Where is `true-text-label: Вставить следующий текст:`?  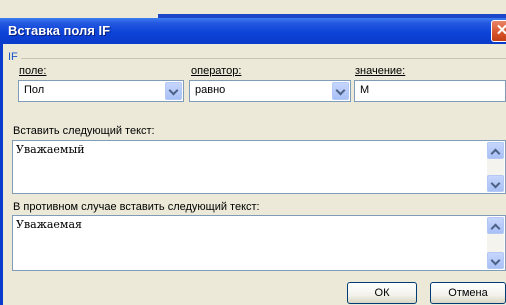
true-text-label: Вставить следующий текст: is located at coordinates (84, 131).